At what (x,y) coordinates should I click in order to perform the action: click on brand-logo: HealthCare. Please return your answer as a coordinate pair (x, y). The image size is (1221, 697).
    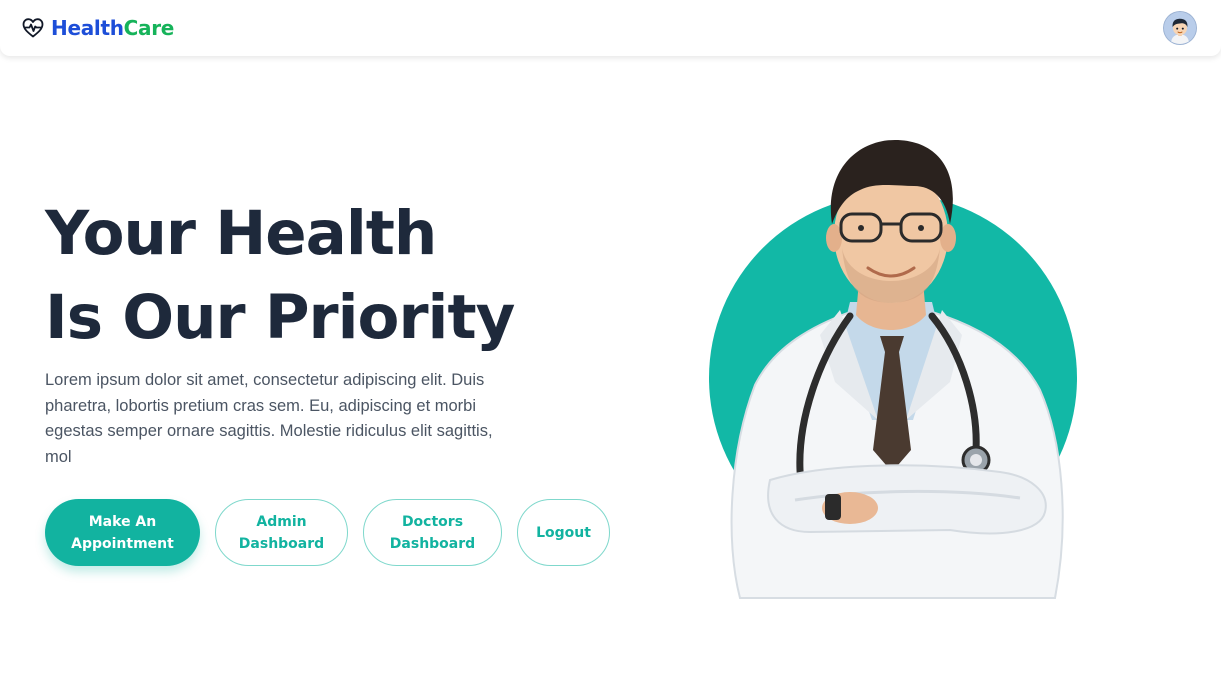
    Looking at the image, I should click on (97, 28).